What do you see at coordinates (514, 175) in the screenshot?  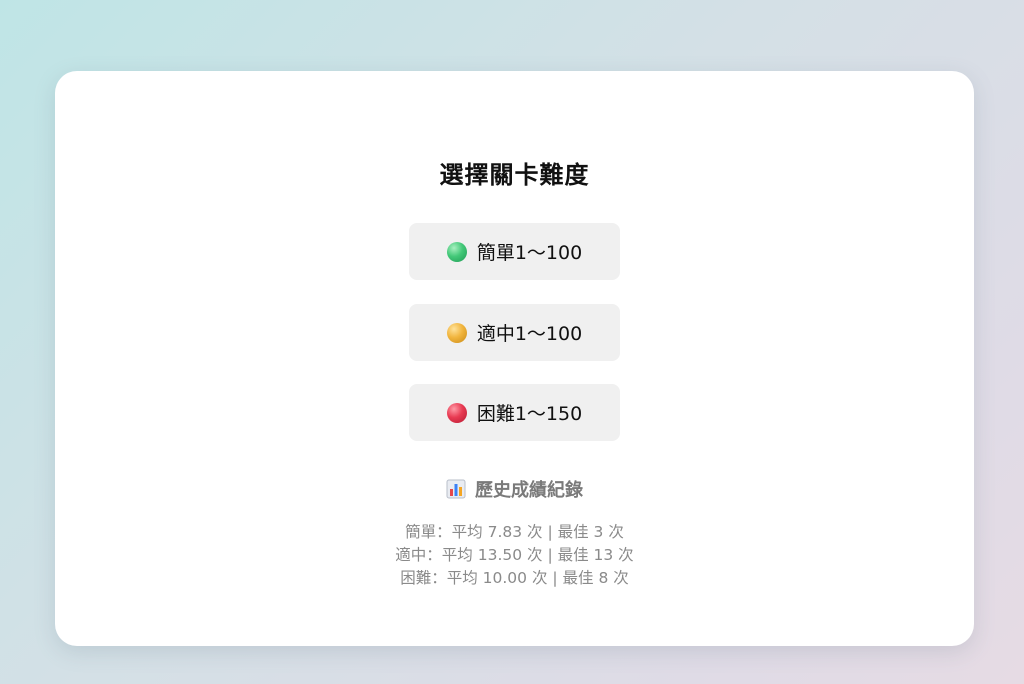 I see `page-title: 選擇關卡難度` at bounding box center [514, 175].